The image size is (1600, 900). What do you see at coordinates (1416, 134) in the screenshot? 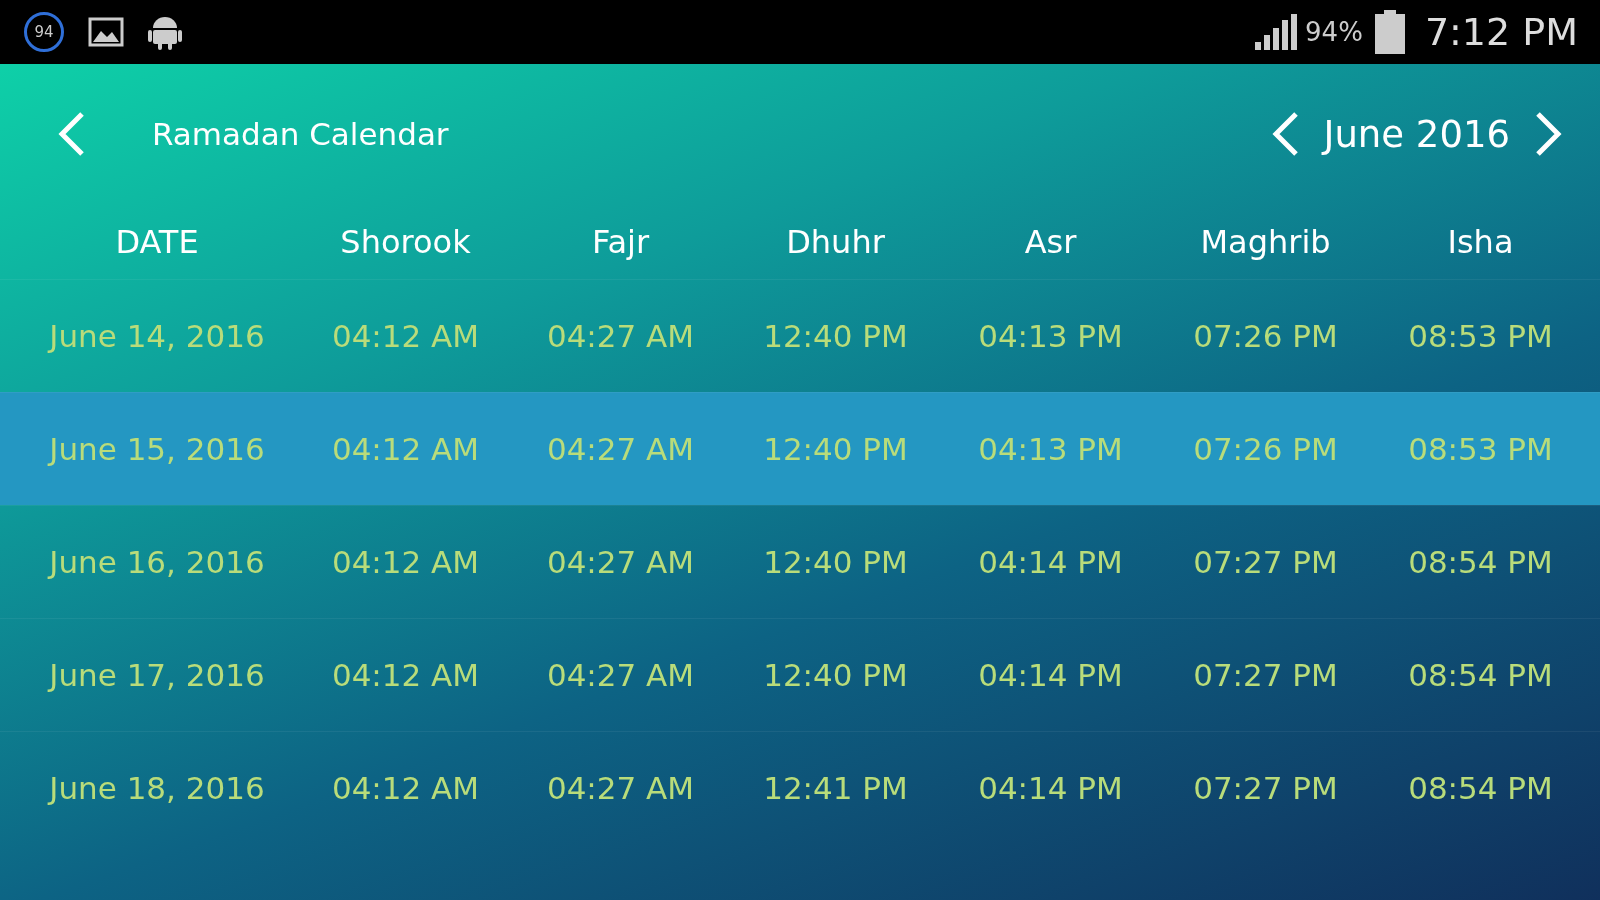
I see `month-label: June 2016` at bounding box center [1416, 134].